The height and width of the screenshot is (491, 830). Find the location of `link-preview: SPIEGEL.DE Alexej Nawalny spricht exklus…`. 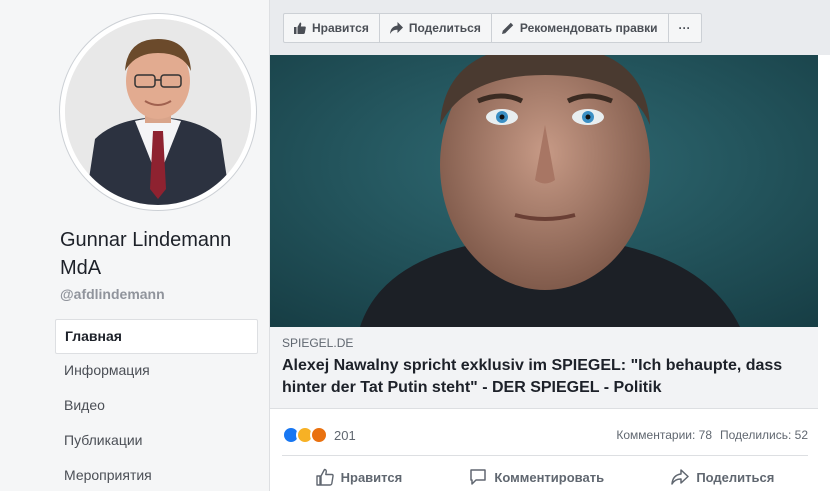

link-preview: SPIEGEL.DE Alexej Nawalny spricht exklus… is located at coordinates (544, 368).